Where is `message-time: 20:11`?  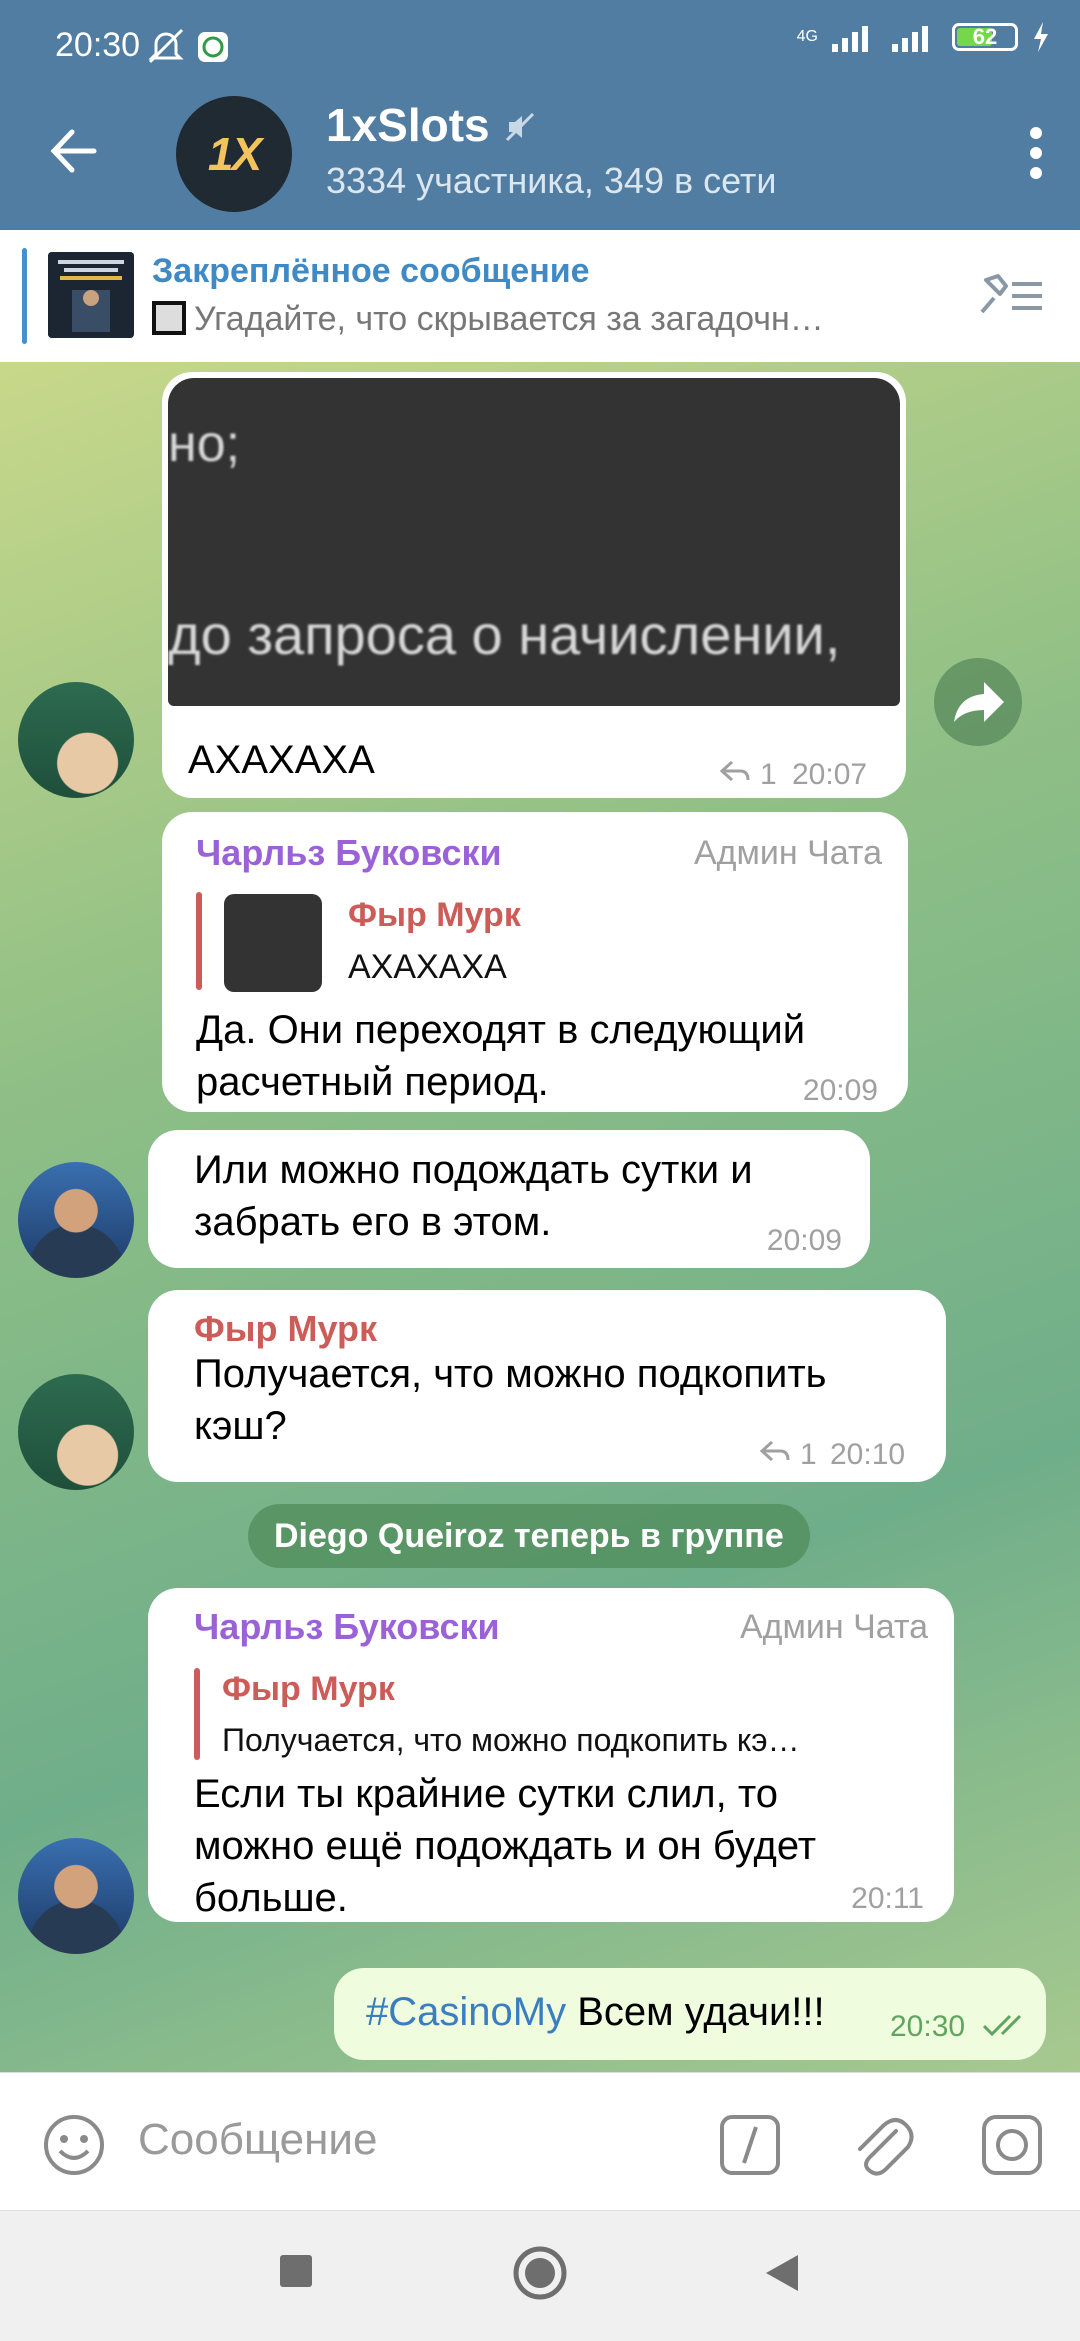 message-time: 20:11 is located at coordinates (887, 1898).